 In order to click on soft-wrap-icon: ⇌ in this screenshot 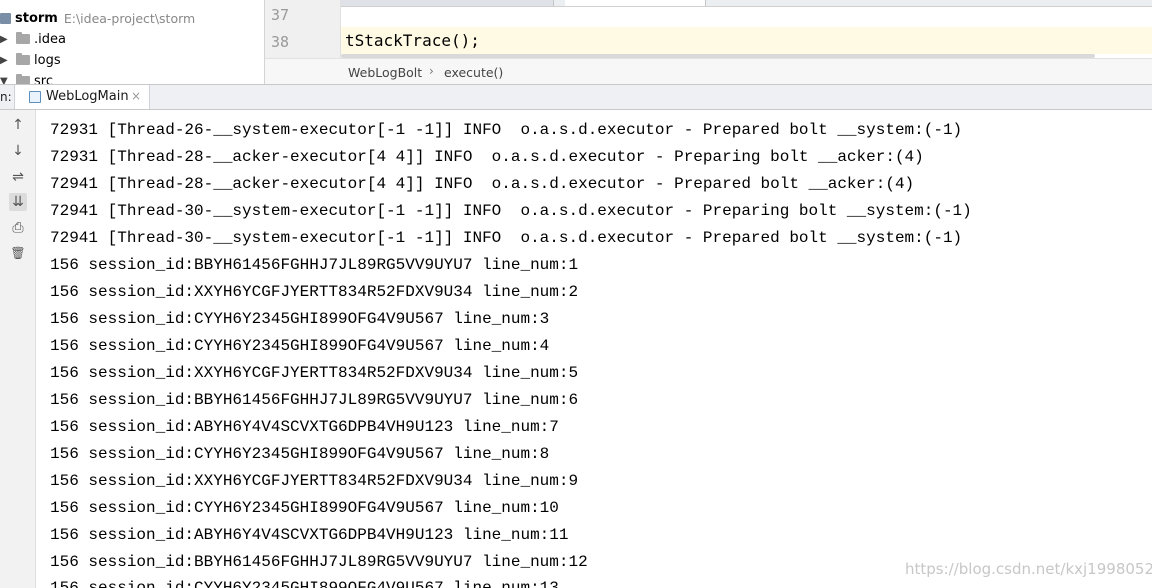, I will do `click(18, 177)`.